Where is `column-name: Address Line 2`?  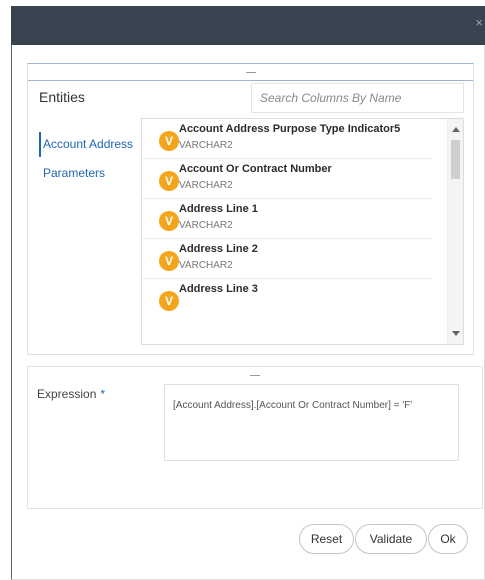 column-name: Address Line 2 is located at coordinates (218, 249).